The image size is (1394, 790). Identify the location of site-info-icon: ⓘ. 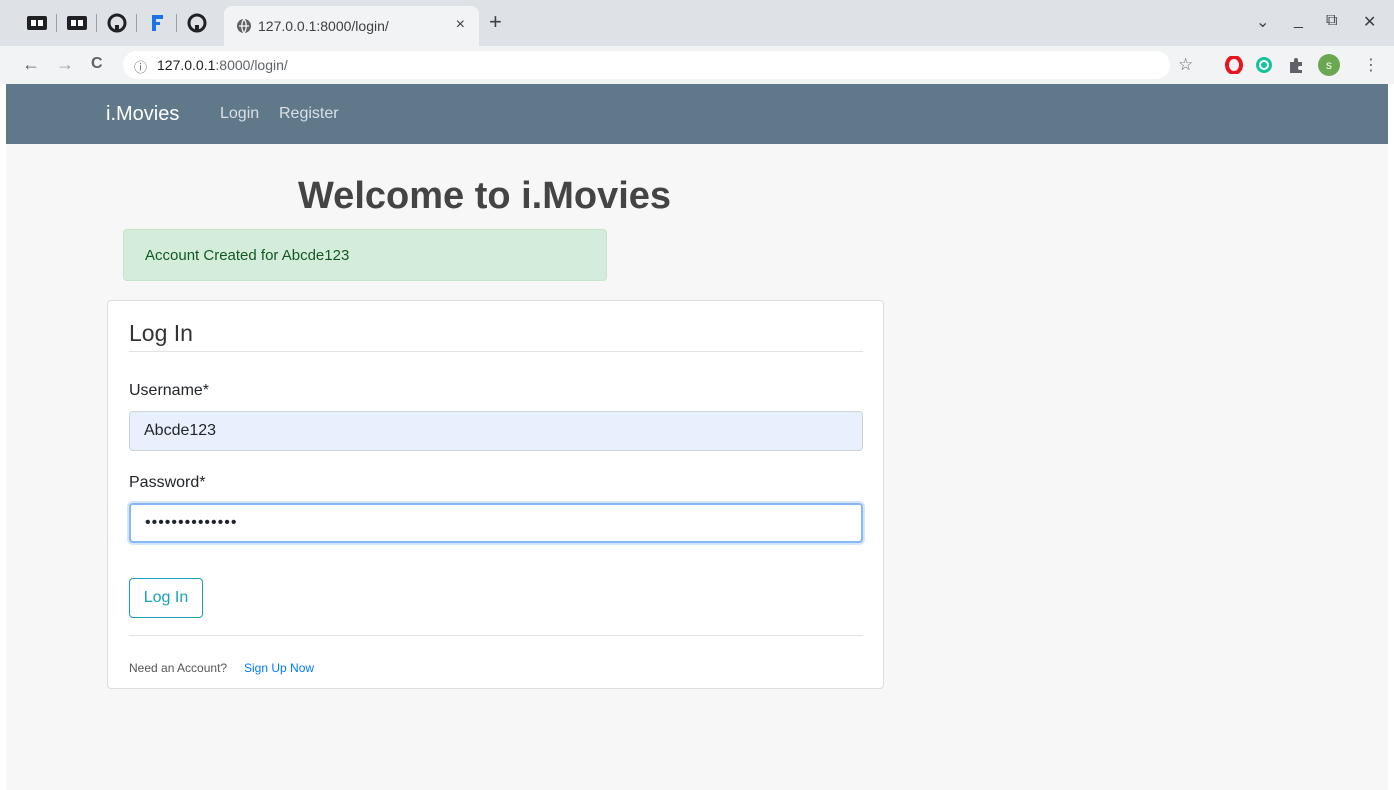
(140, 66).